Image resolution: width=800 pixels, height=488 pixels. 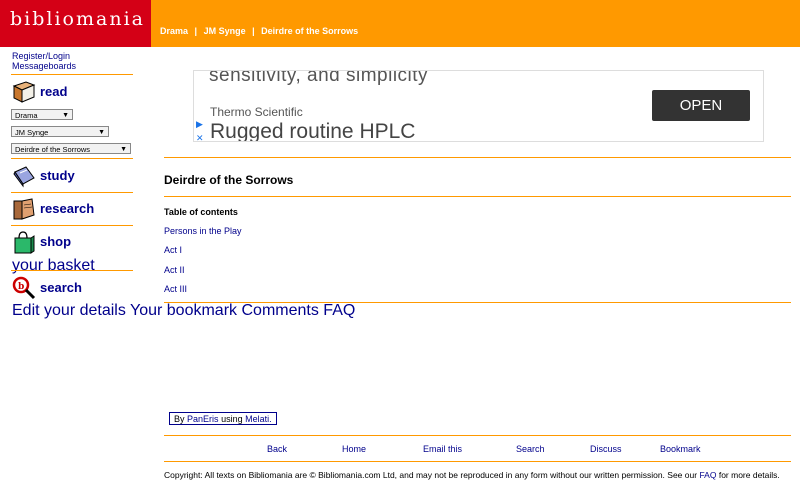 I want to click on your-basket-link: your basket, so click(x=53, y=266).